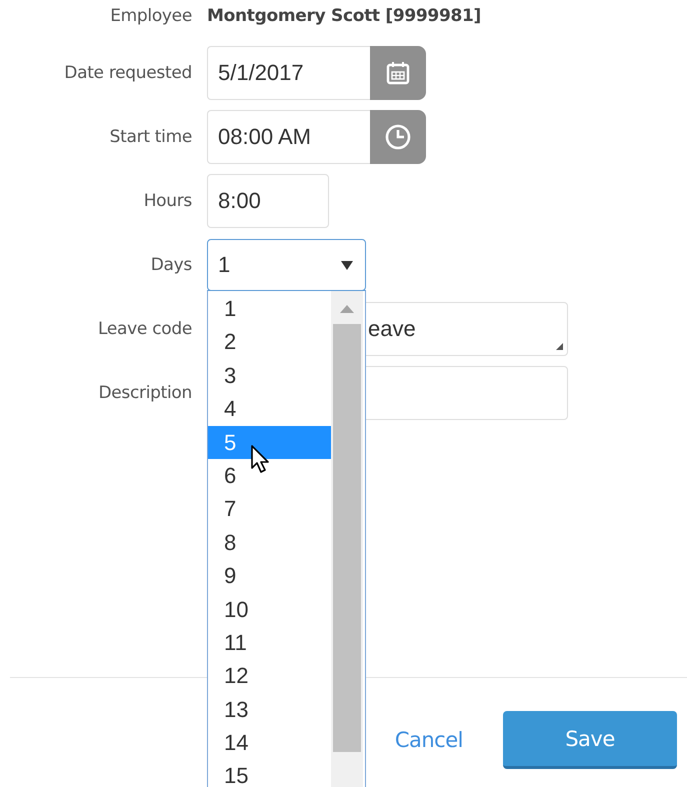 The image size is (687, 787). Describe the element at coordinates (288, 73) in the screenshot. I see `date-field: 5/1/2017` at that location.